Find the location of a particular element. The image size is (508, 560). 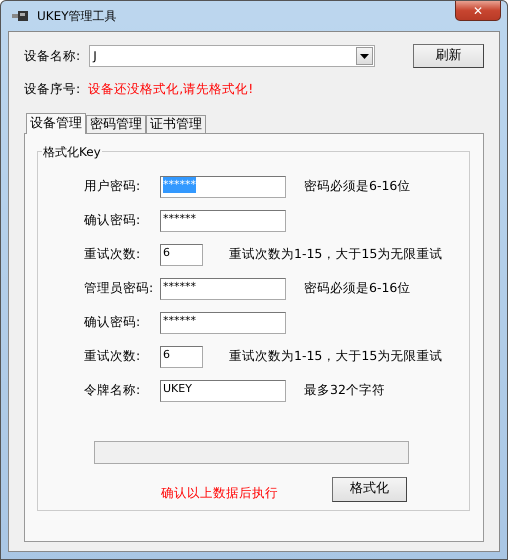

device-name-label: 设备名称: is located at coordinates (52, 55).